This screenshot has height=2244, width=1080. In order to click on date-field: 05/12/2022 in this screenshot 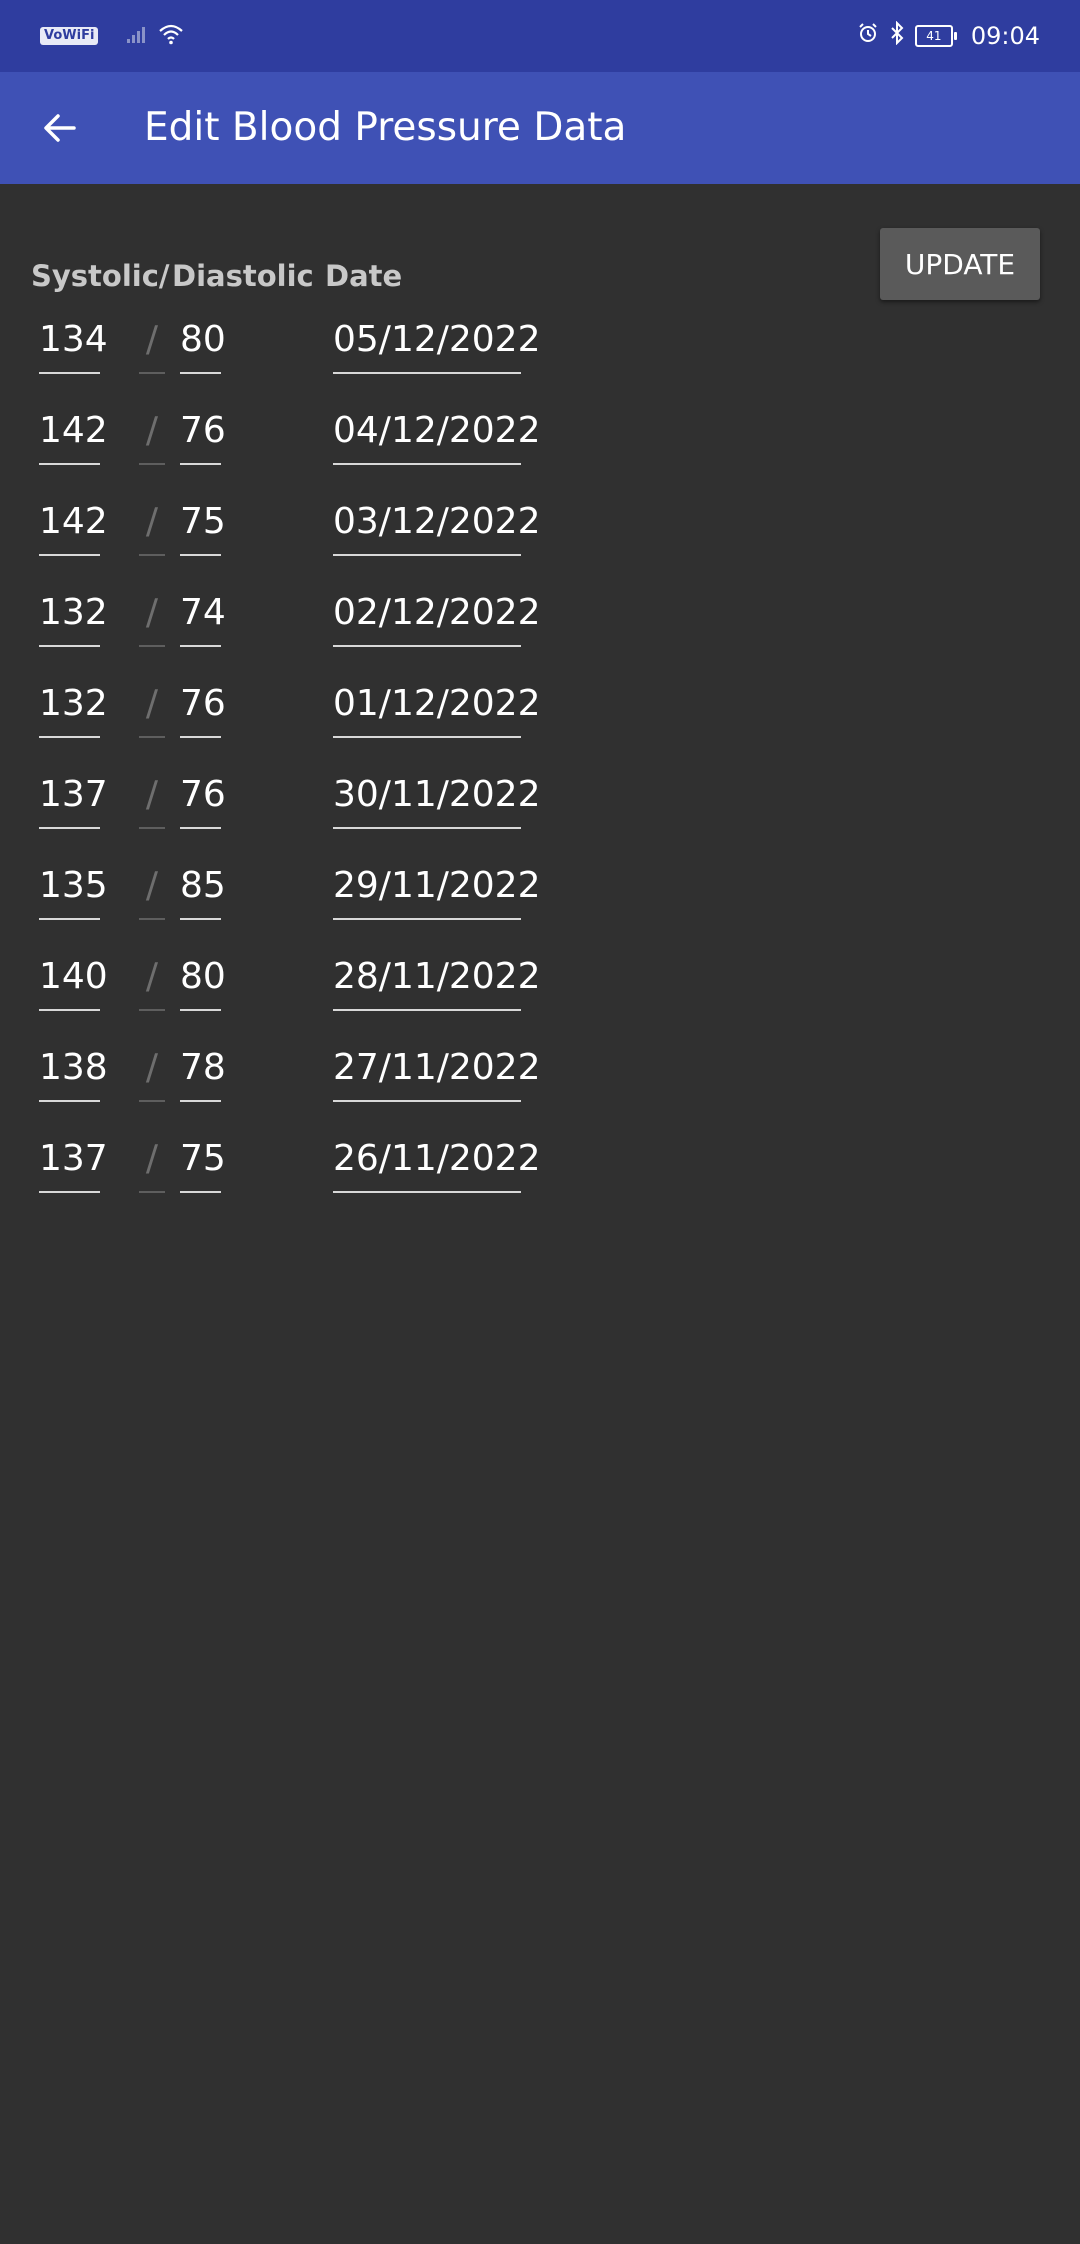, I will do `click(437, 341)`.